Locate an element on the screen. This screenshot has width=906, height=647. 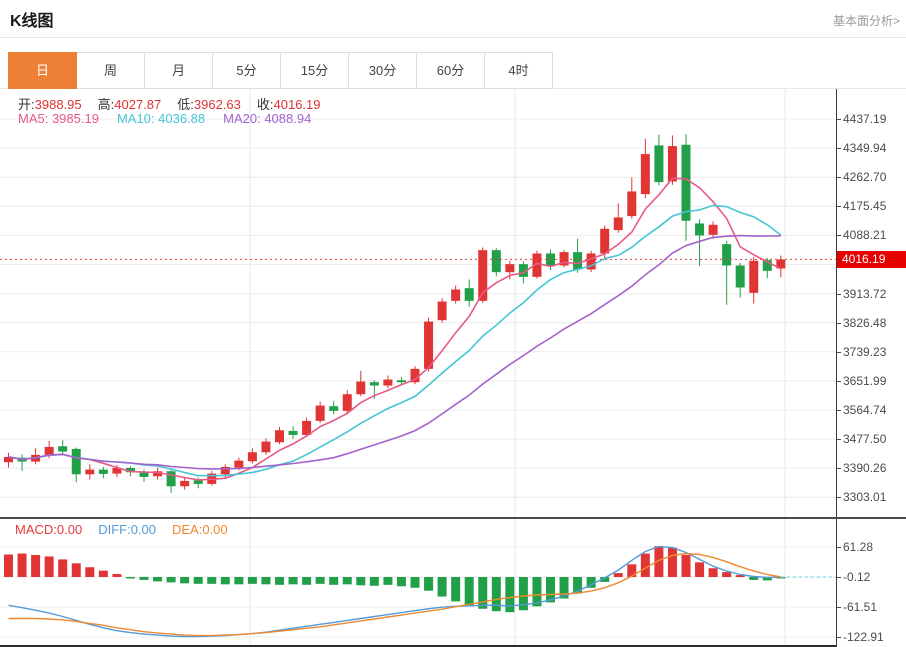
main-y-tick-label: 3739.23 is located at coordinates (861, 352).